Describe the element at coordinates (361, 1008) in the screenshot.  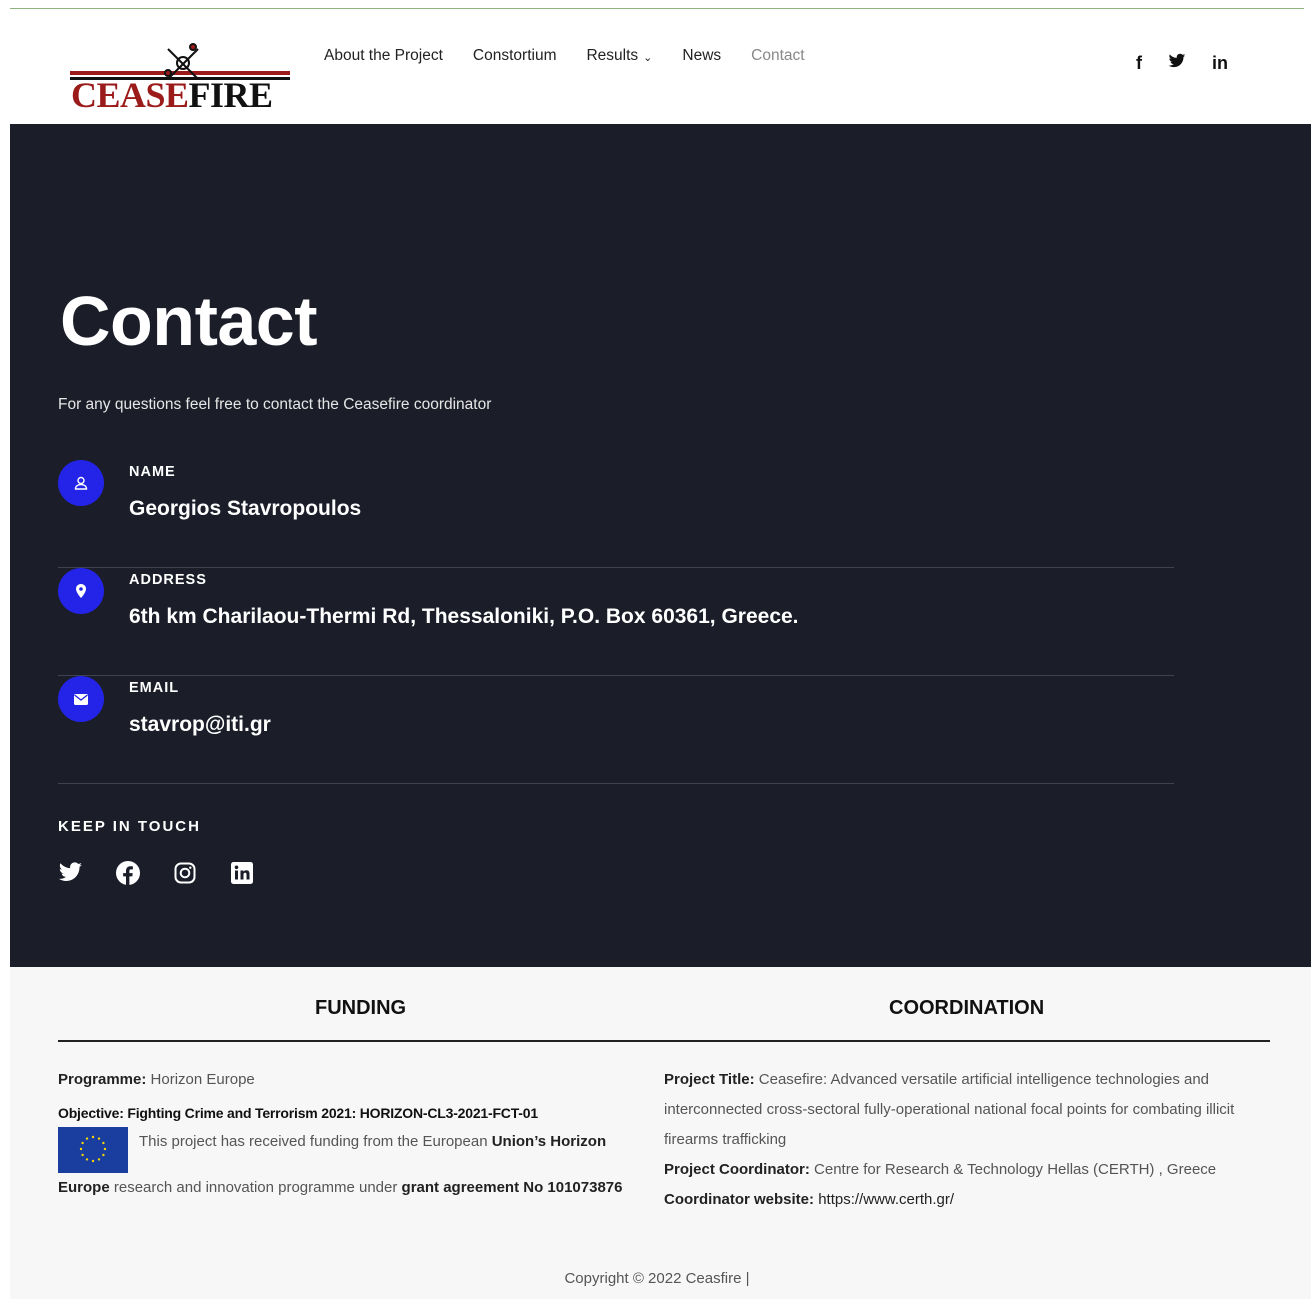
I see `funding-heading: FUNDING` at that location.